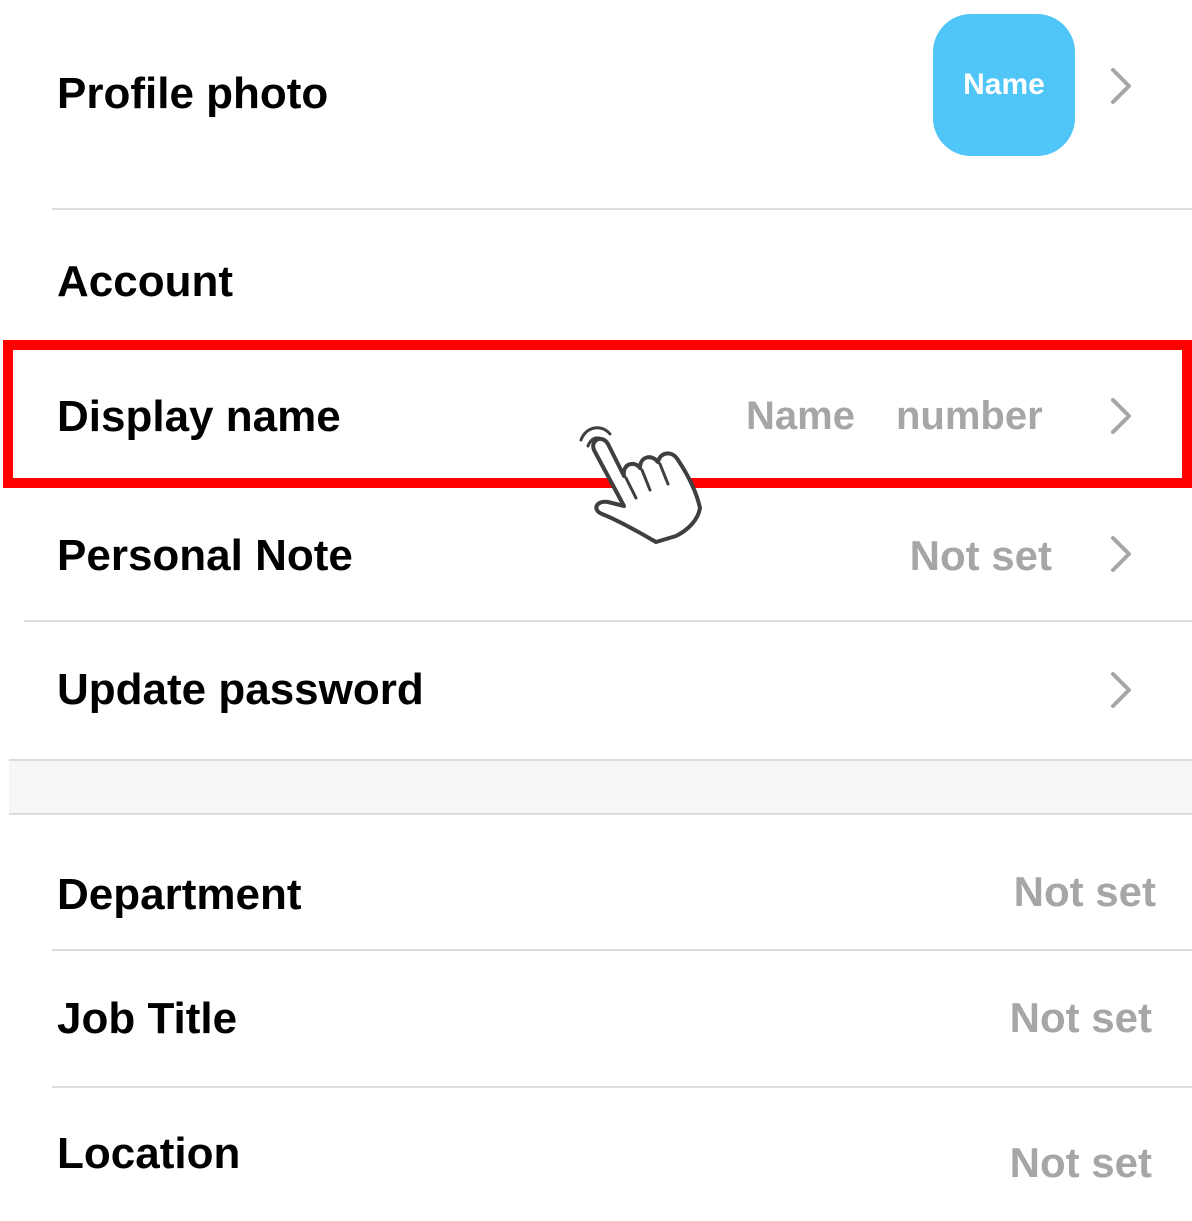 This screenshot has height=1221, width=1192. What do you see at coordinates (596, 690) in the screenshot?
I see `update-password-row: Update password` at bounding box center [596, 690].